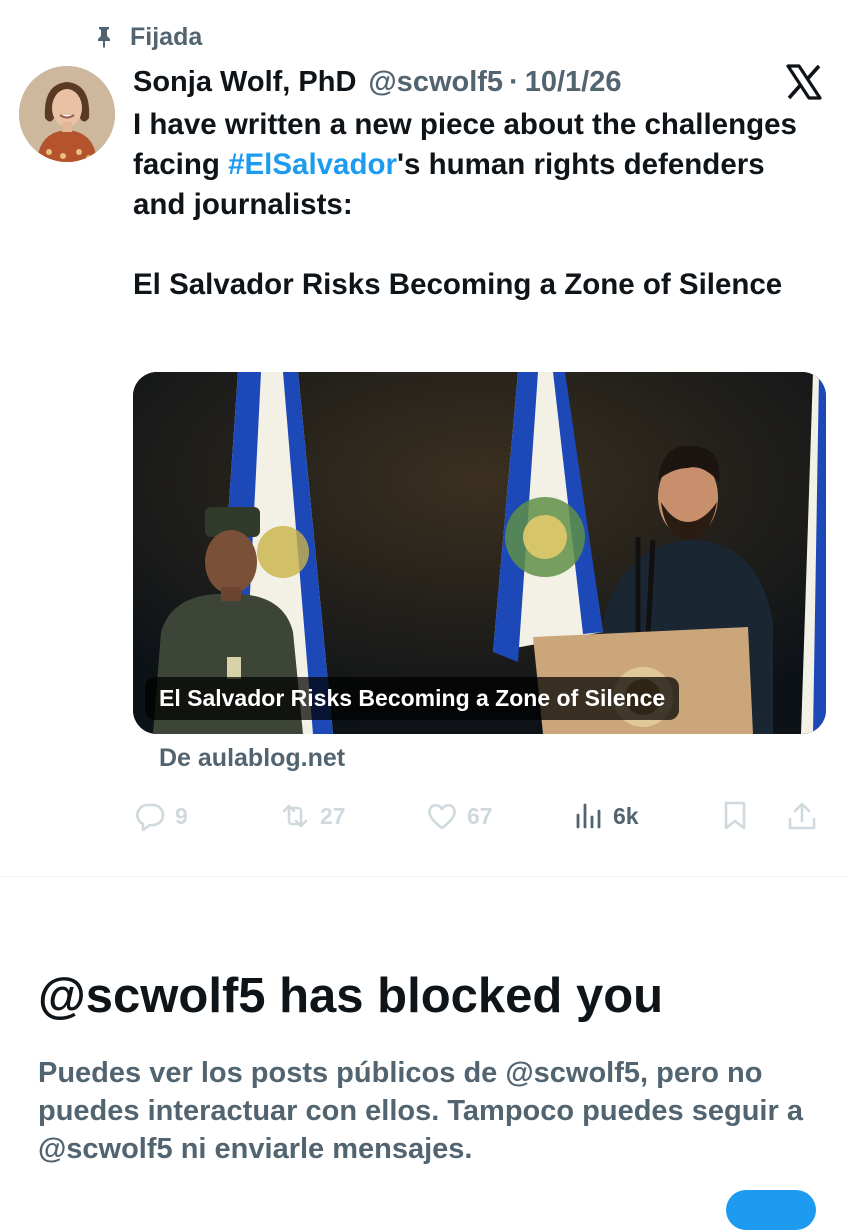 The width and height of the screenshot is (846, 1230). I want to click on views-button: 6k, so click(605, 816).